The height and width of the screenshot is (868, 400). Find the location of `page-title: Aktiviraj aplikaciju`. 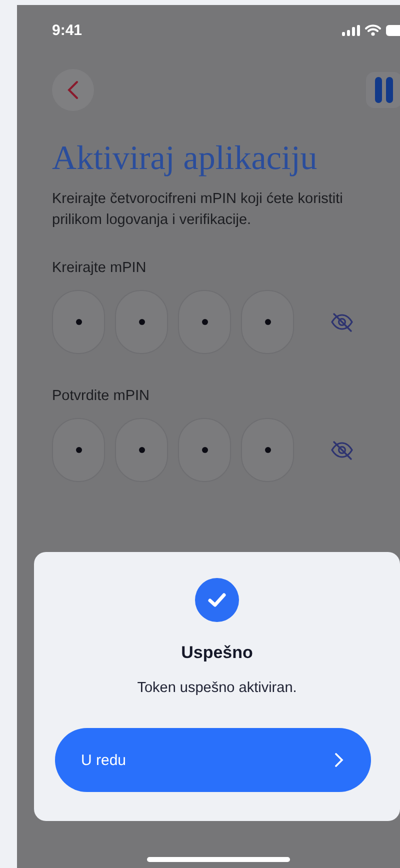

page-title: Aktiviraj aplikaciju is located at coordinates (185, 159).